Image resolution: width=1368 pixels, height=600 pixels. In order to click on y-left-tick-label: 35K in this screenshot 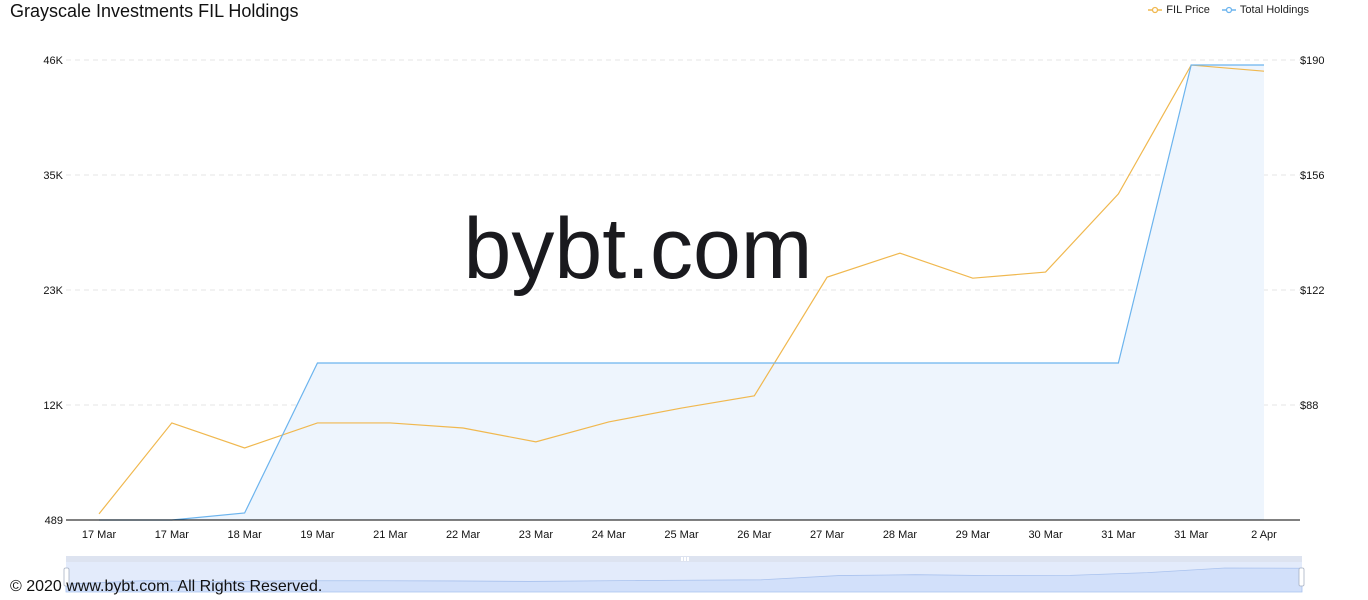, I will do `click(53, 176)`.